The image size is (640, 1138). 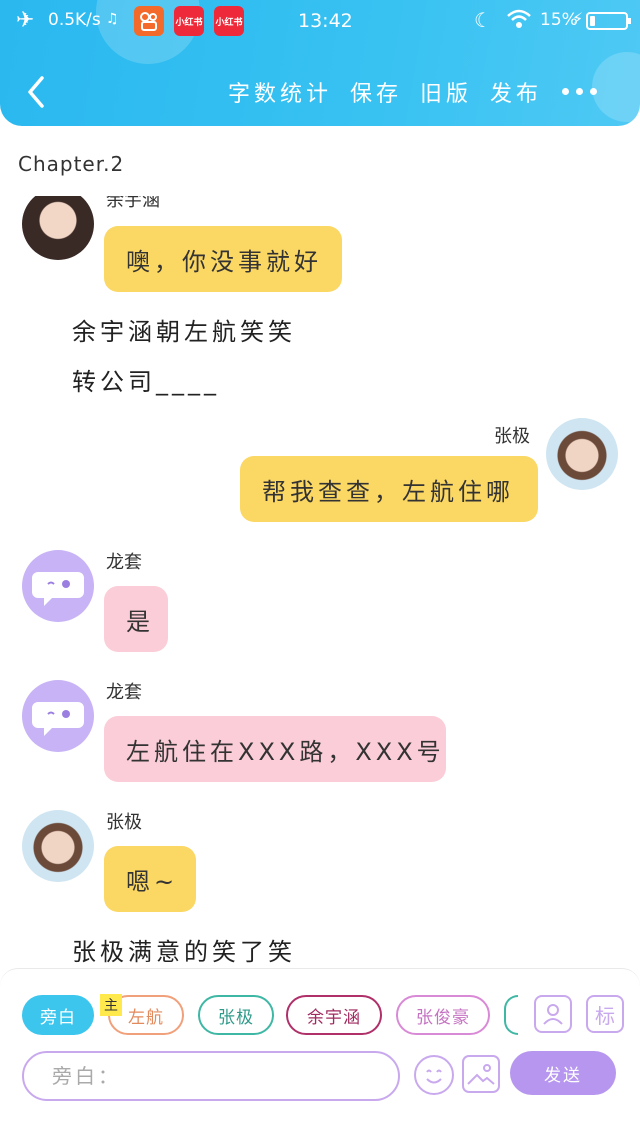 What do you see at coordinates (275, 749) in the screenshot?
I see `chat-bubble: 左航住在XXX路，XXX号` at bounding box center [275, 749].